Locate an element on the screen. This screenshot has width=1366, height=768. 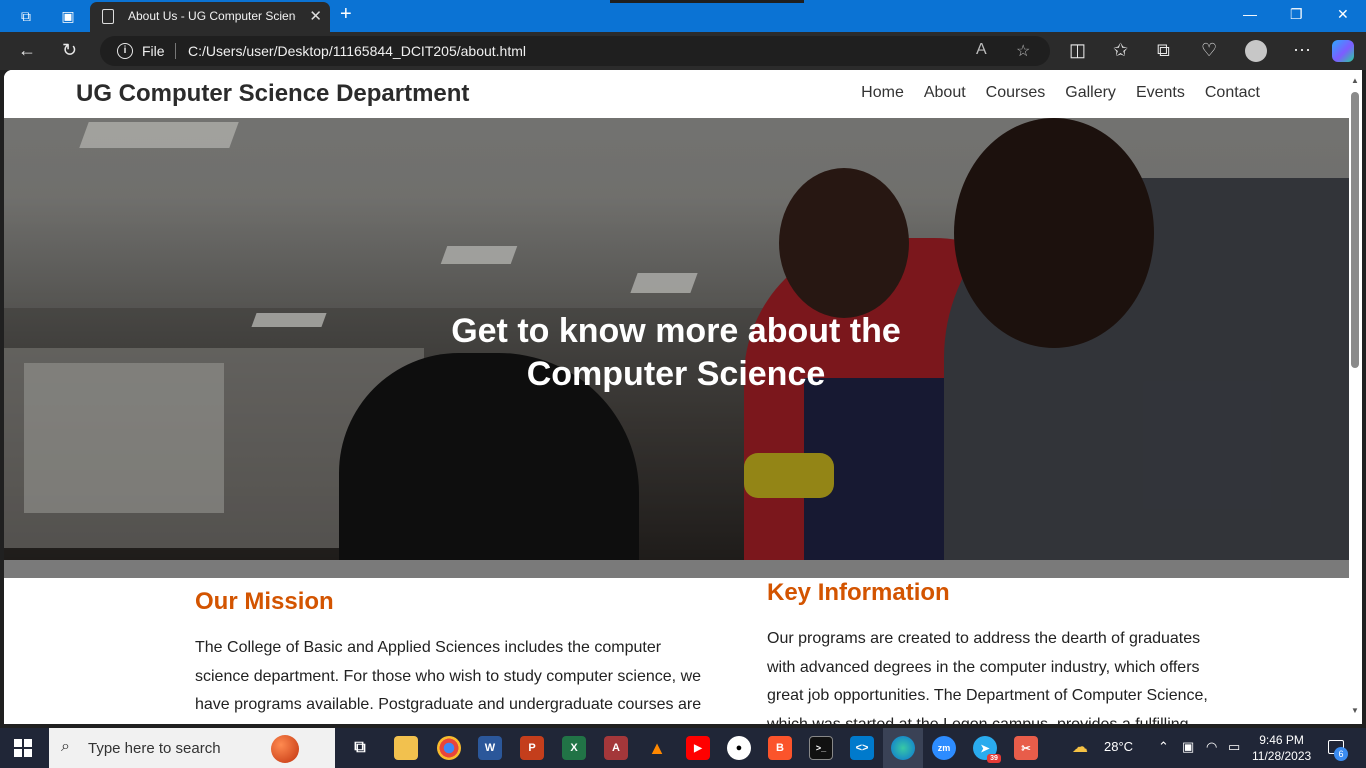
search-icon: ⌕ is located at coordinates (65, 746).